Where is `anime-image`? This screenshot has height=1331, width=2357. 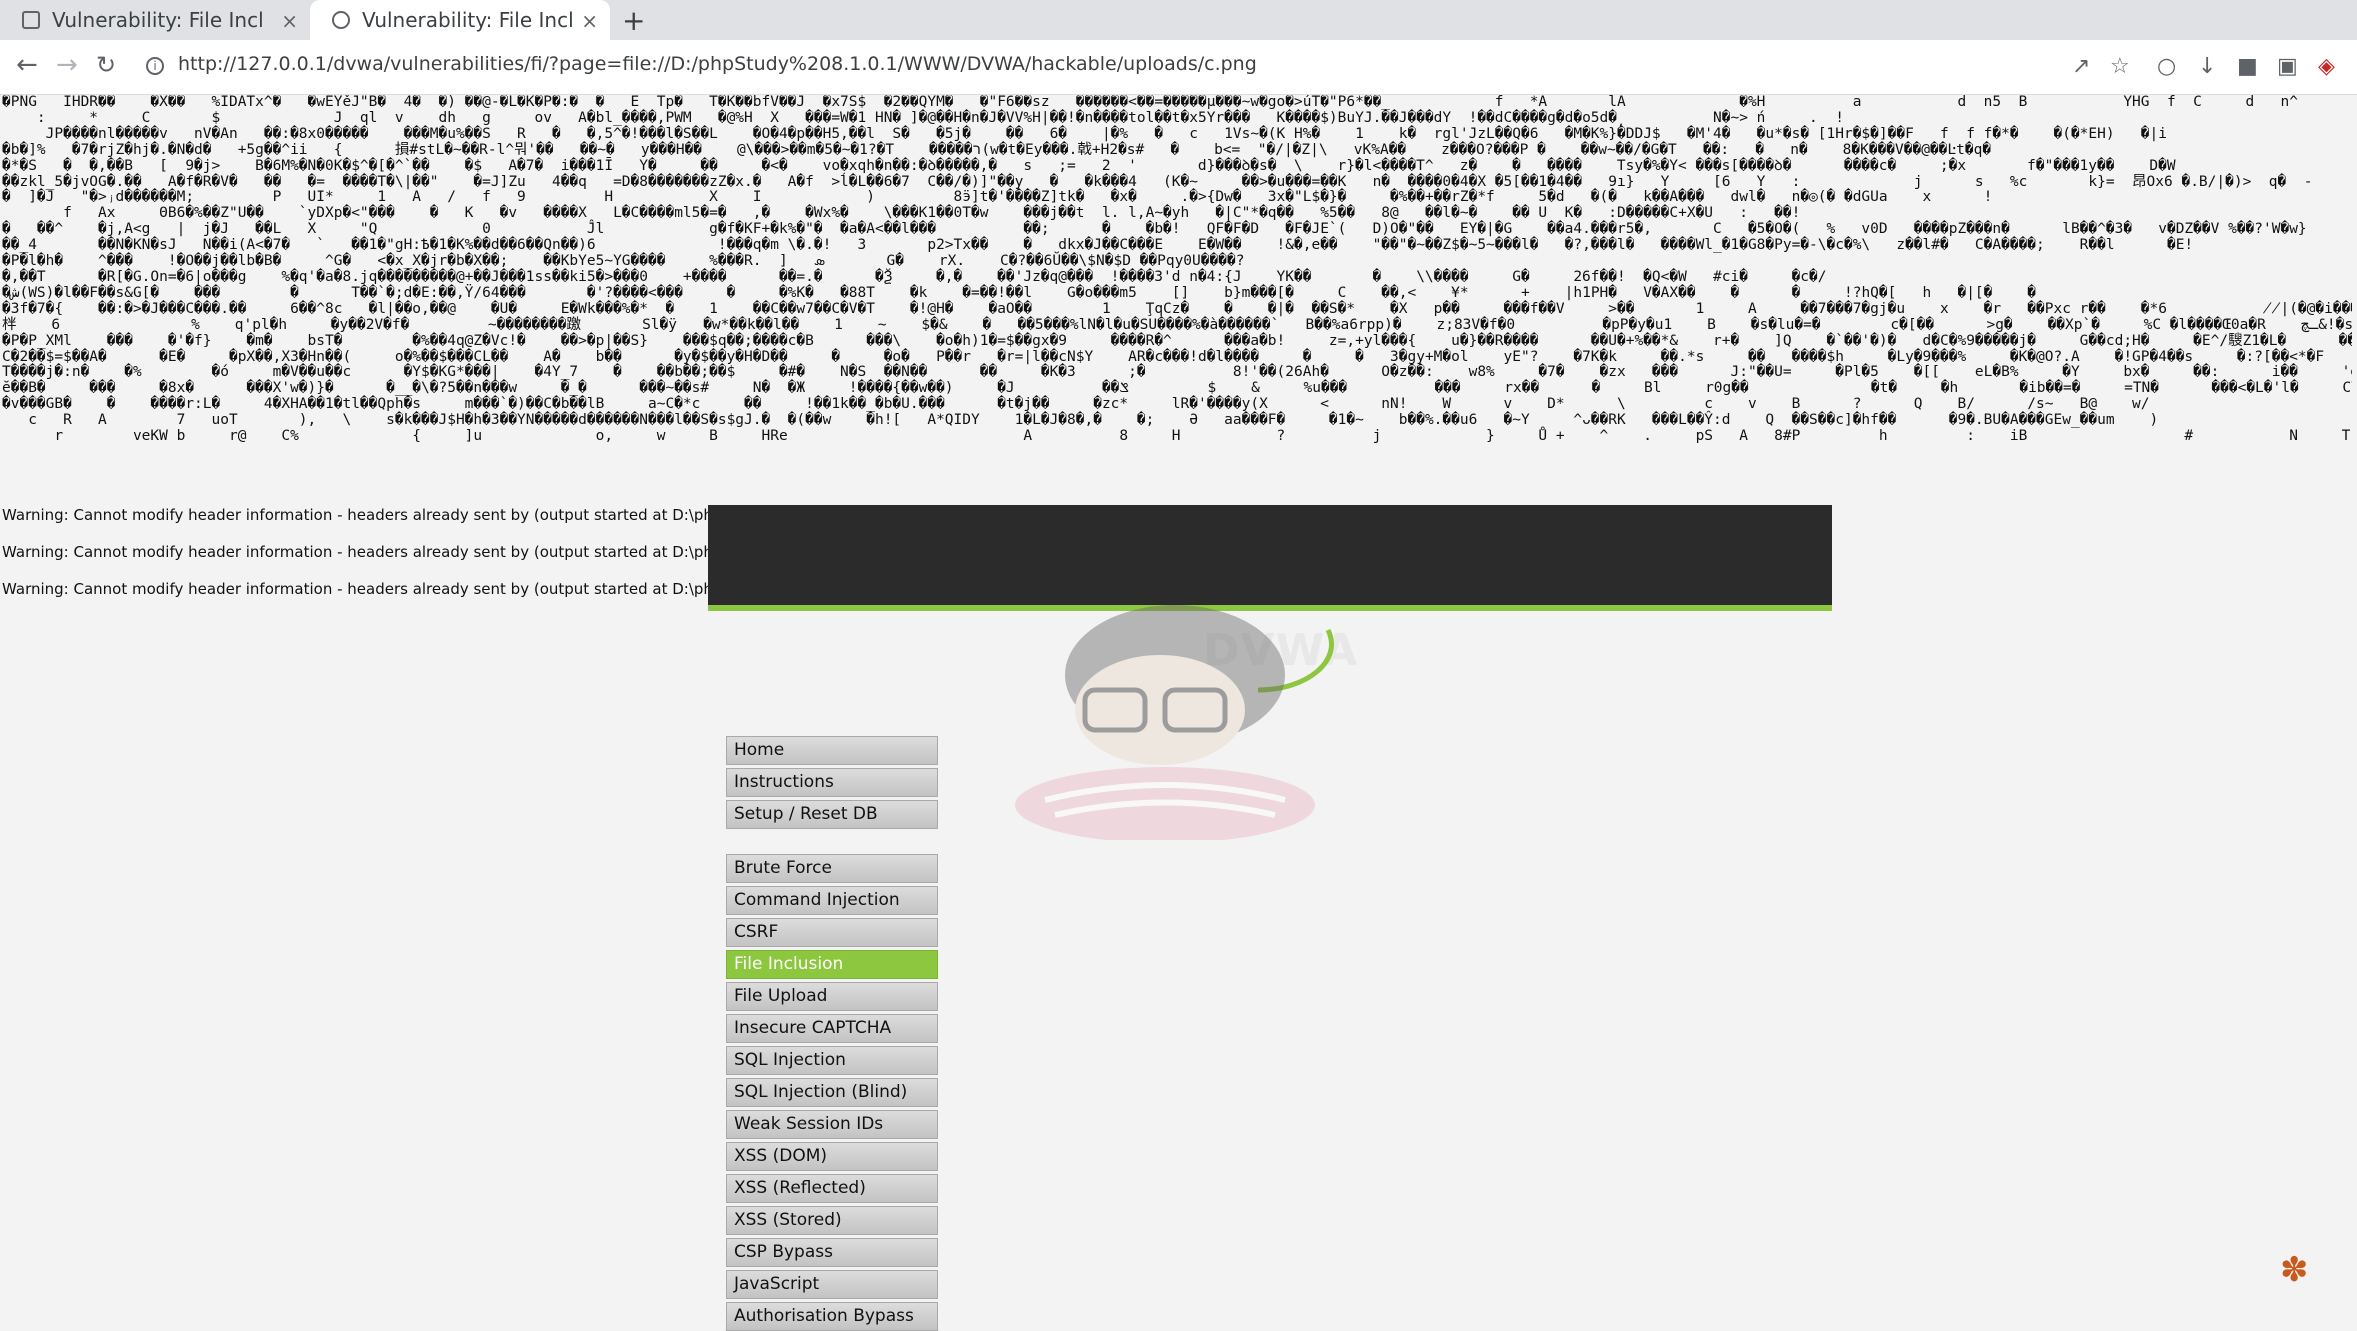 anime-image is located at coordinates (1165, 722).